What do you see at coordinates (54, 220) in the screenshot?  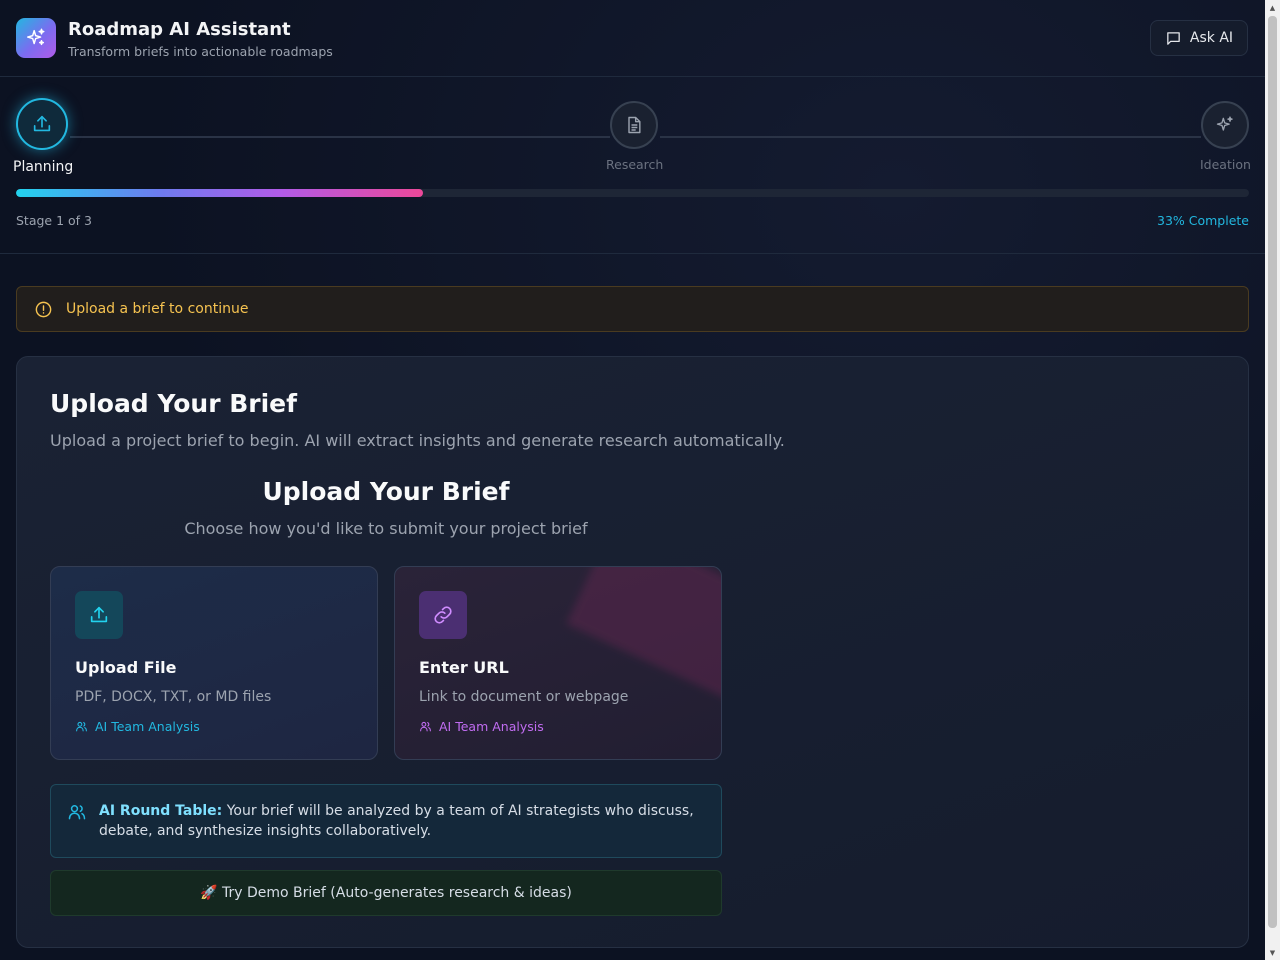 I see `stage-indicator: Stage 1 of 3` at bounding box center [54, 220].